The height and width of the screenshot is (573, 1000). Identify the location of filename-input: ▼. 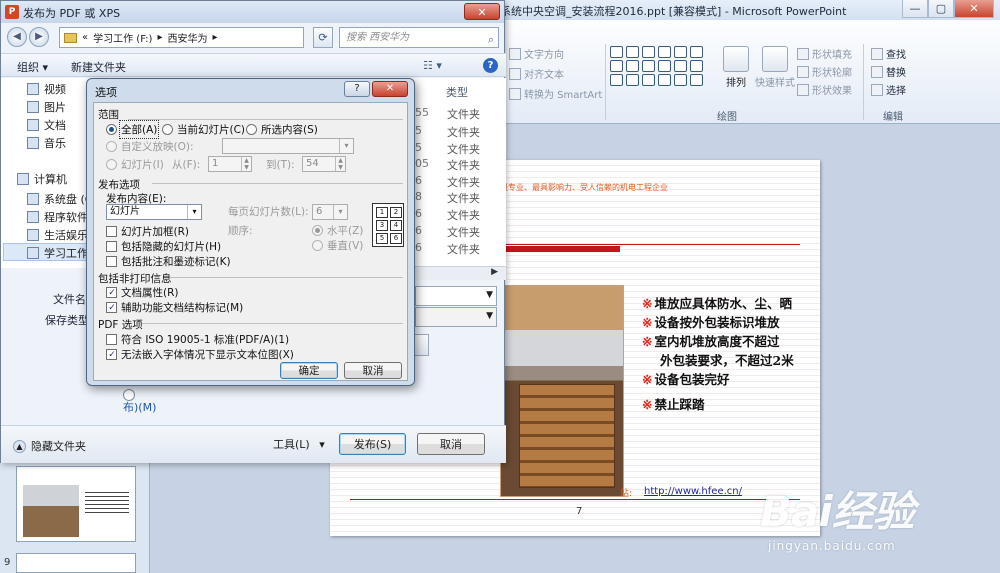
(456, 296).